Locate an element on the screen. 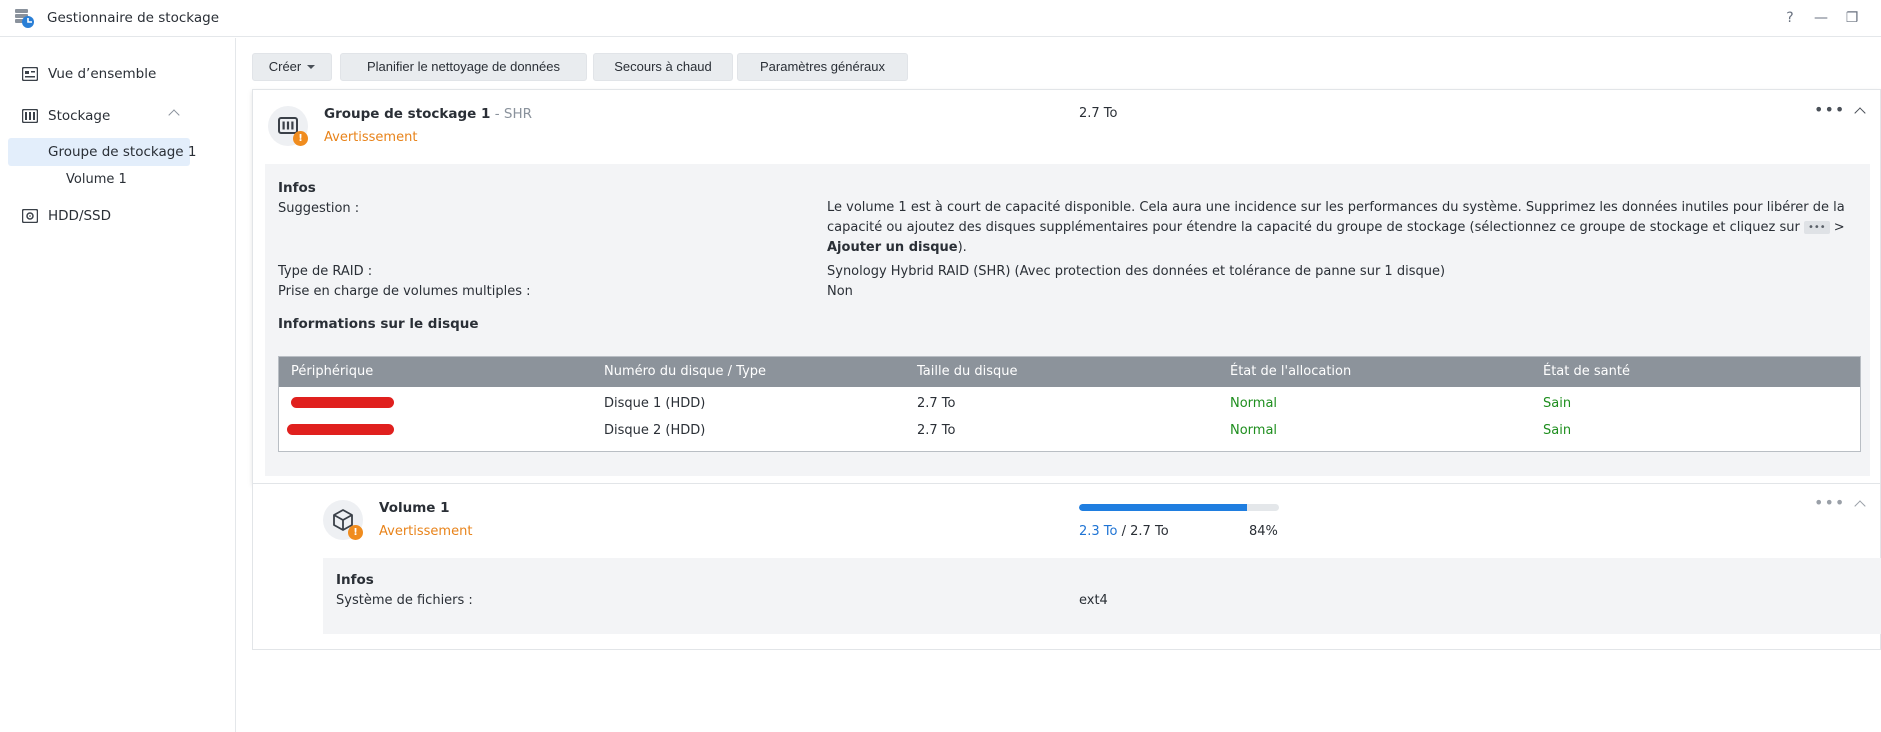  global-settings-button: Paramètres généraux is located at coordinates (822, 67).